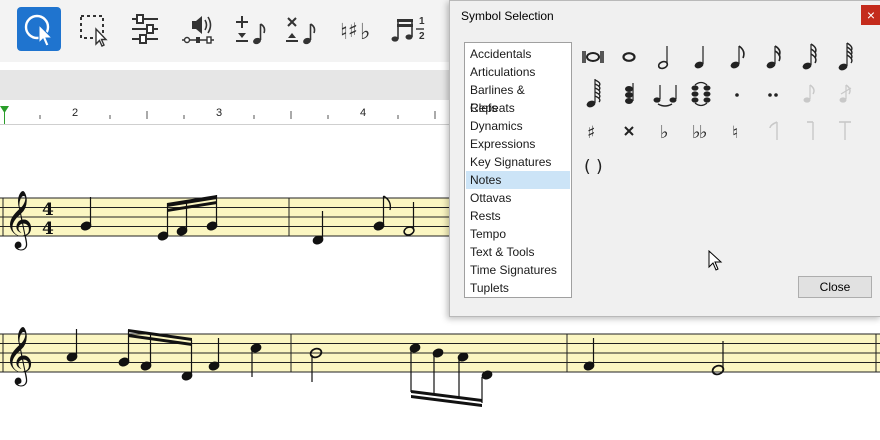 Image resolution: width=880 pixels, height=440 pixels. I want to click on double-whole-note-icon, so click(593, 57).